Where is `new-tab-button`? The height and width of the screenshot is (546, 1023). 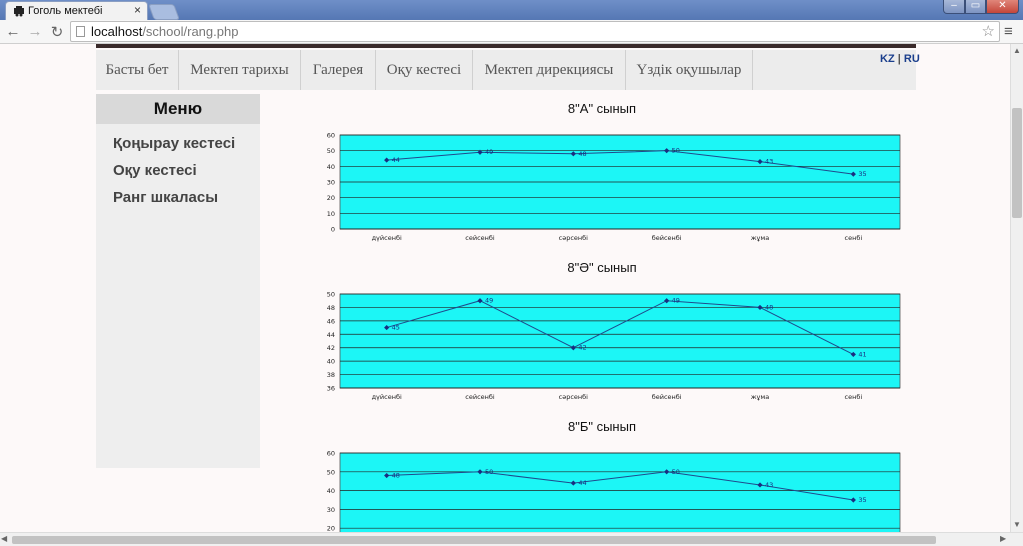 new-tab-button is located at coordinates (164, 12).